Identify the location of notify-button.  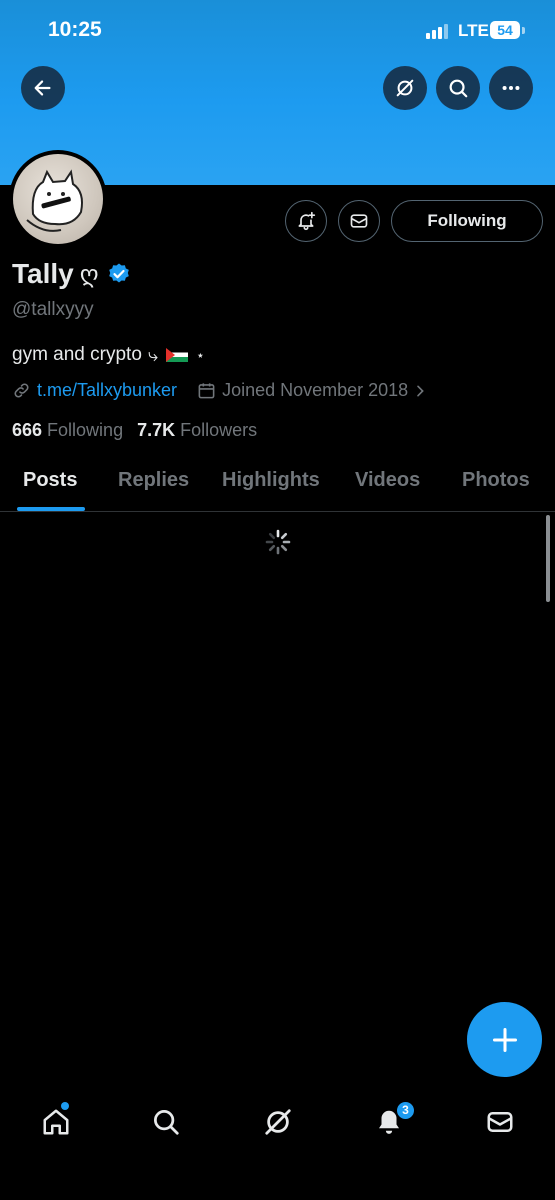
(306, 221).